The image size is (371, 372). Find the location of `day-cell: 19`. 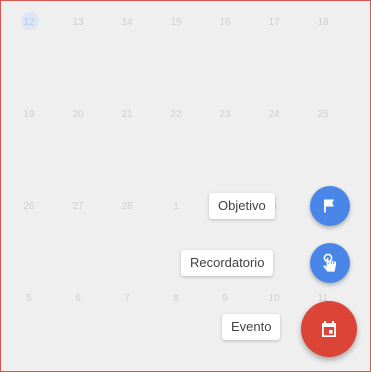

day-cell: 19 is located at coordinates (29, 115).